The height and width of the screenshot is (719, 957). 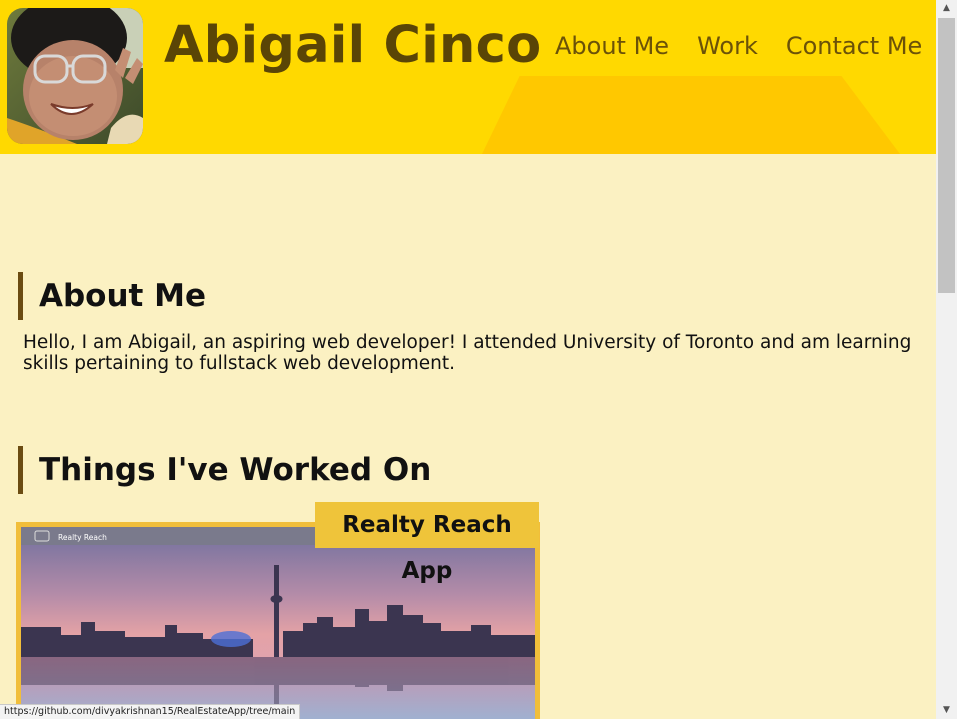 I want to click on scroll-up-arrow-icon: ▲, so click(x=946, y=8).